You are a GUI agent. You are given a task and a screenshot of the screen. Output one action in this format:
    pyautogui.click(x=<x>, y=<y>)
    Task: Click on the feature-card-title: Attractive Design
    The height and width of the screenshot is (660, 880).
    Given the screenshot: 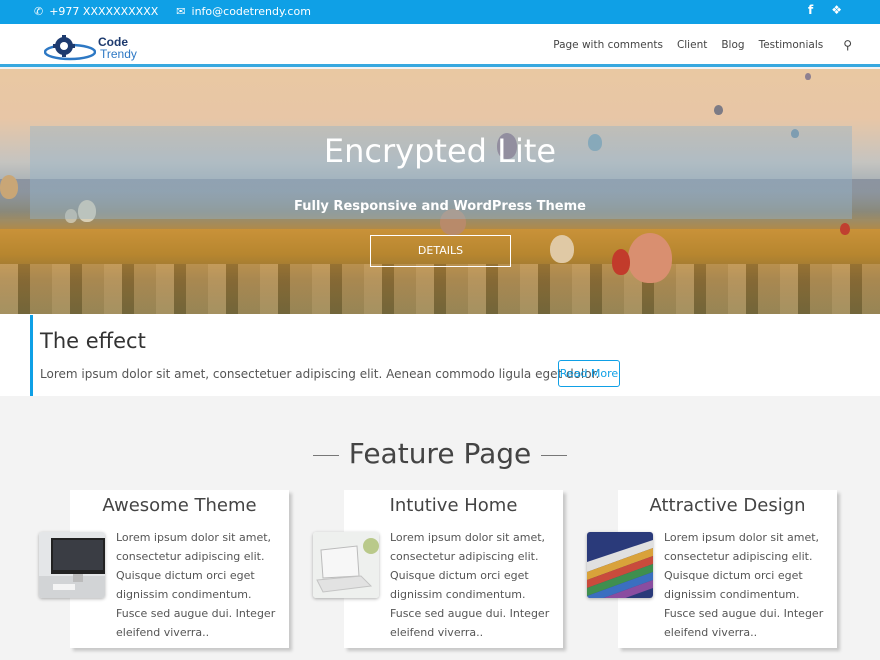 What is the action you would take?
    pyautogui.click(x=727, y=505)
    